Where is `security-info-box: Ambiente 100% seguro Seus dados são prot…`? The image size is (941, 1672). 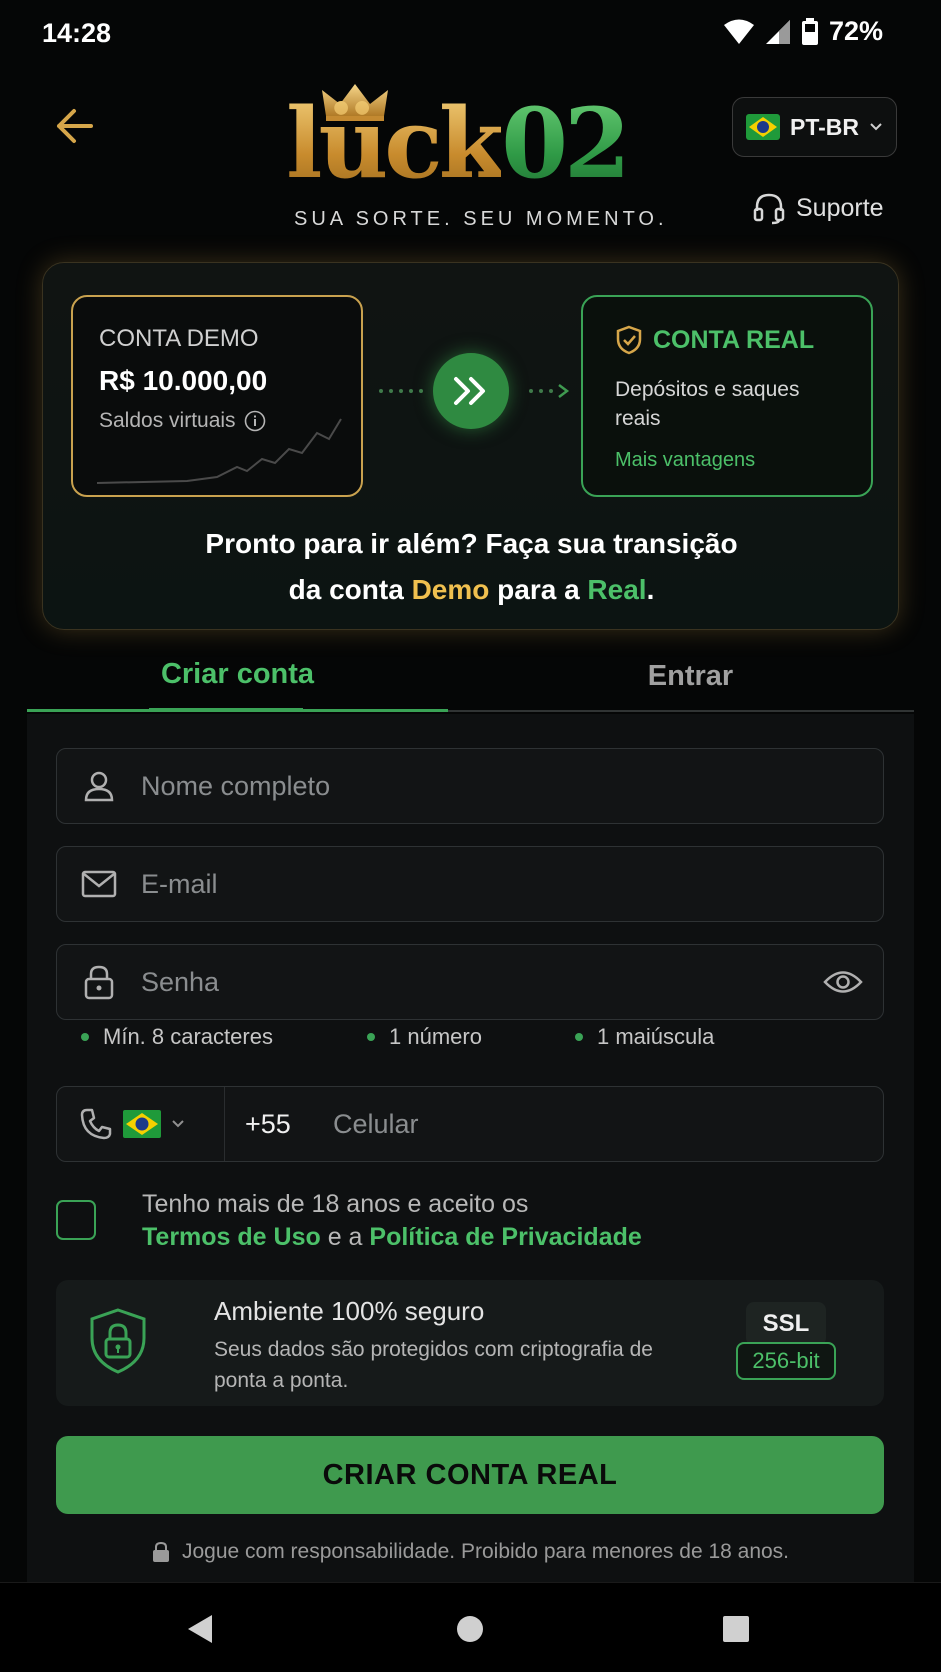 security-info-box: Ambiente 100% seguro Seus dados são prot… is located at coordinates (470, 1343).